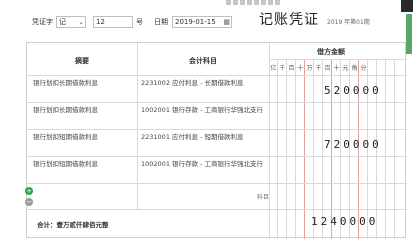  I want to click on plus-circle-icon: +, so click(29, 191).